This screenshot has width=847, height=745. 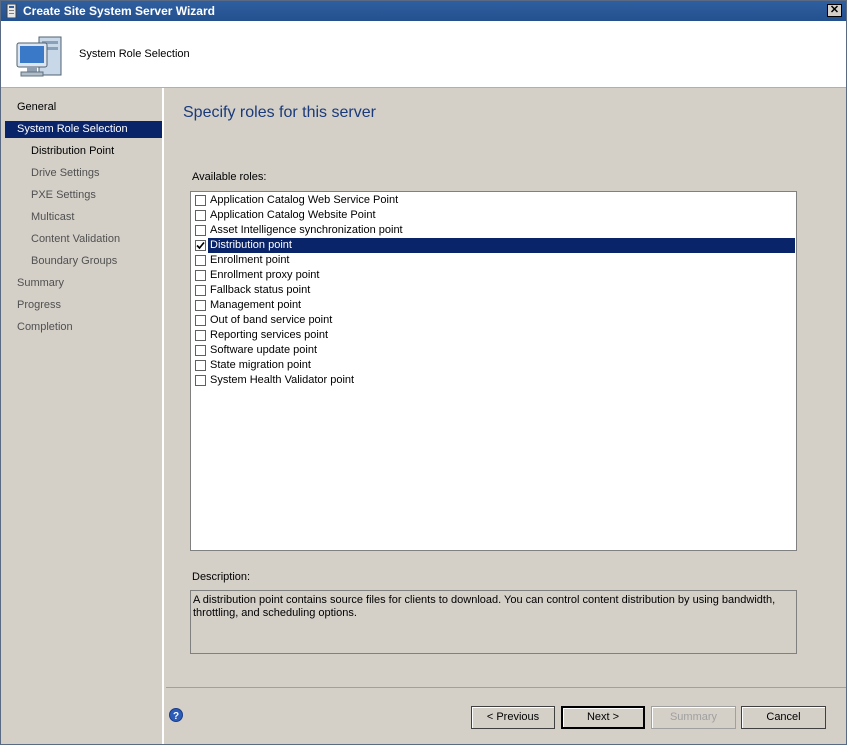 What do you see at coordinates (83, 173) in the screenshot?
I see `sidebar-item-drive-settings: Drive Settings` at bounding box center [83, 173].